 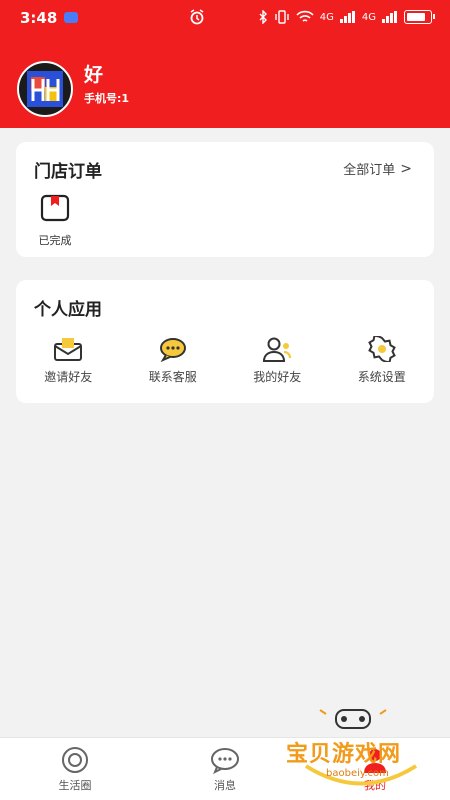 I want to click on personal-apps-card: 个人应用 邀请好友 联系客服 我的好友 系统设置, so click(x=225, y=341).